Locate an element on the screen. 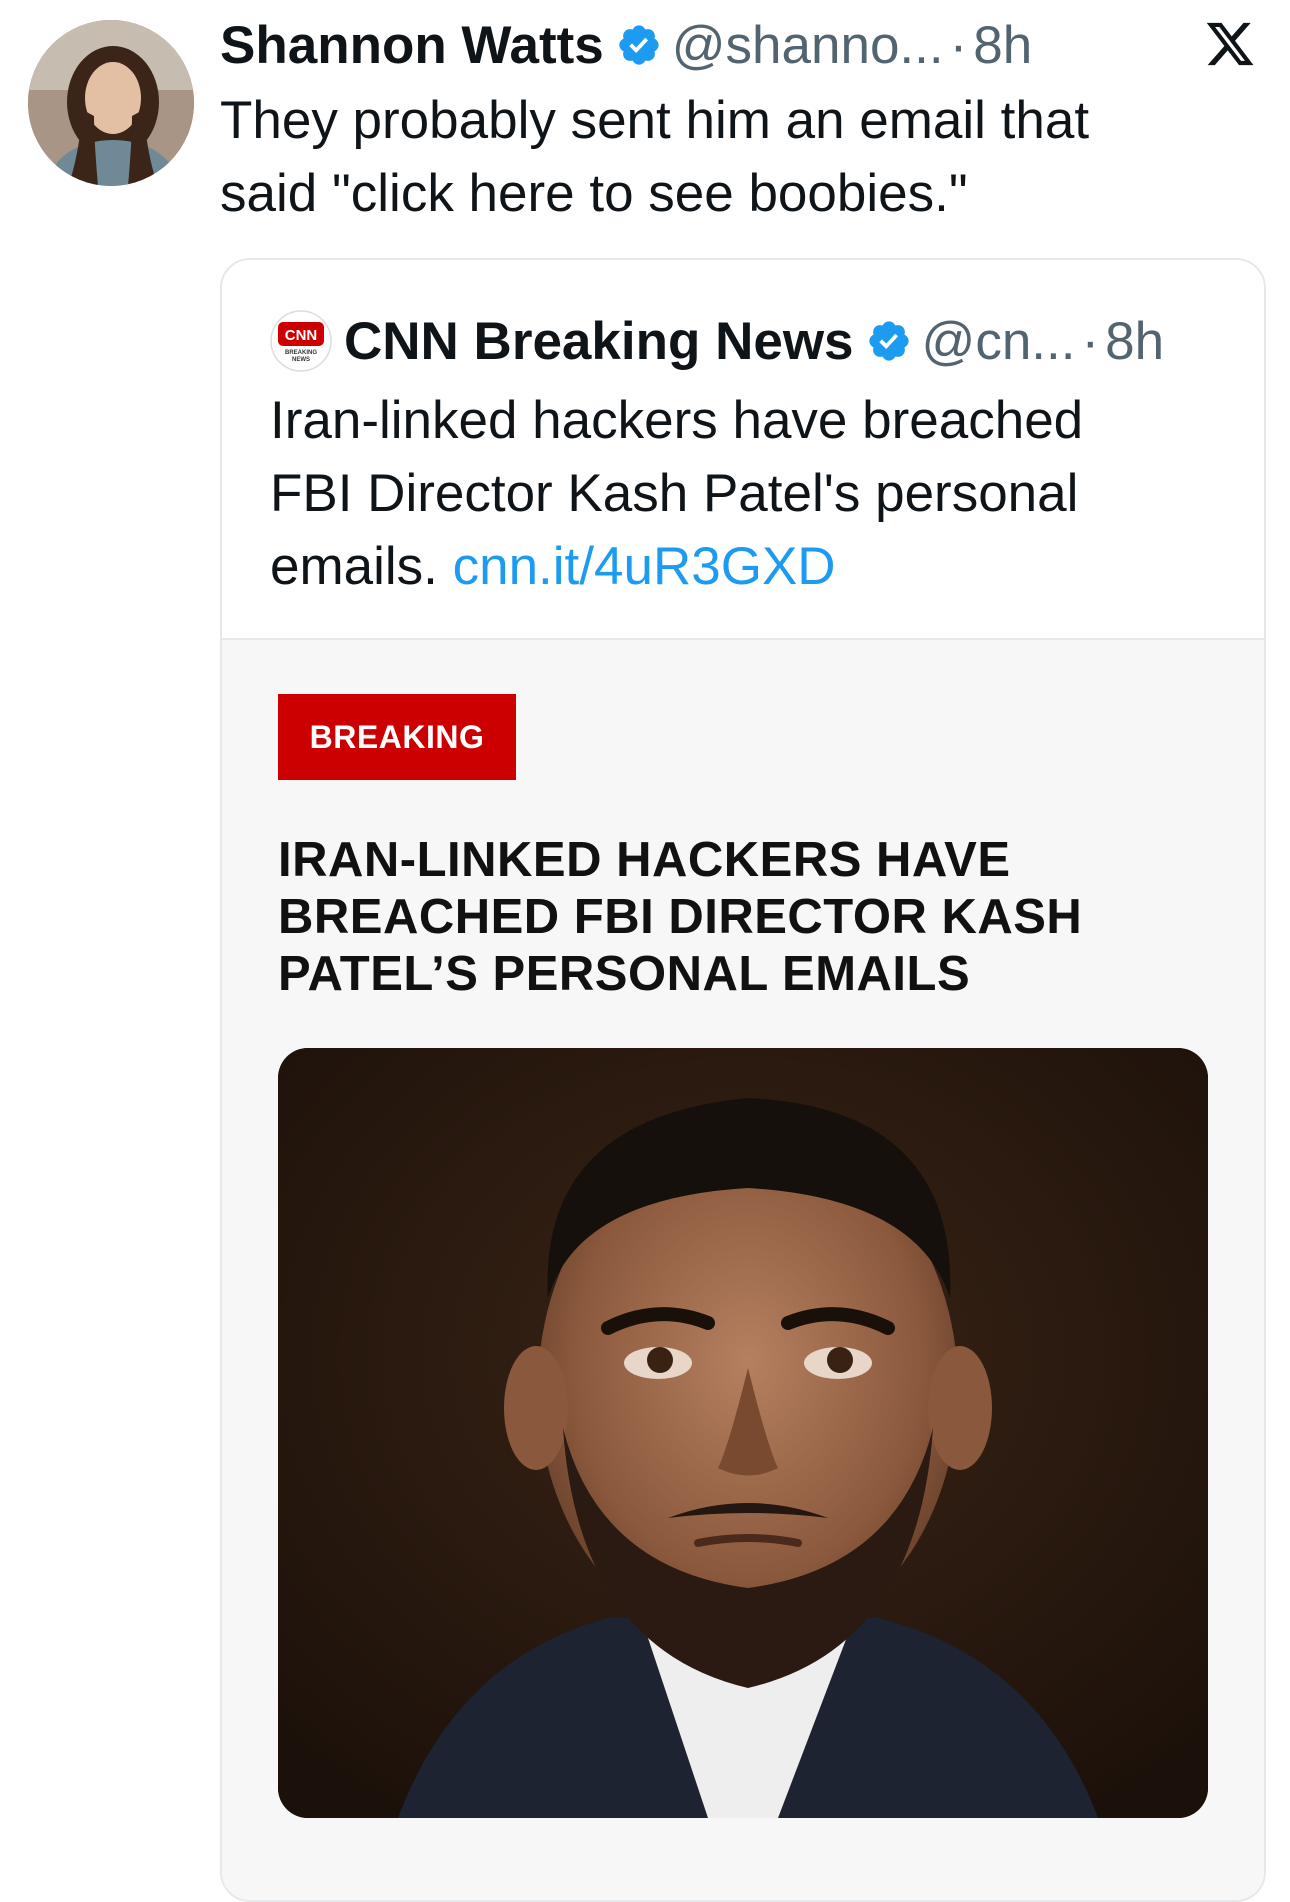 The height and width of the screenshot is (1902, 1290). profile-photo is located at coordinates (111, 103).